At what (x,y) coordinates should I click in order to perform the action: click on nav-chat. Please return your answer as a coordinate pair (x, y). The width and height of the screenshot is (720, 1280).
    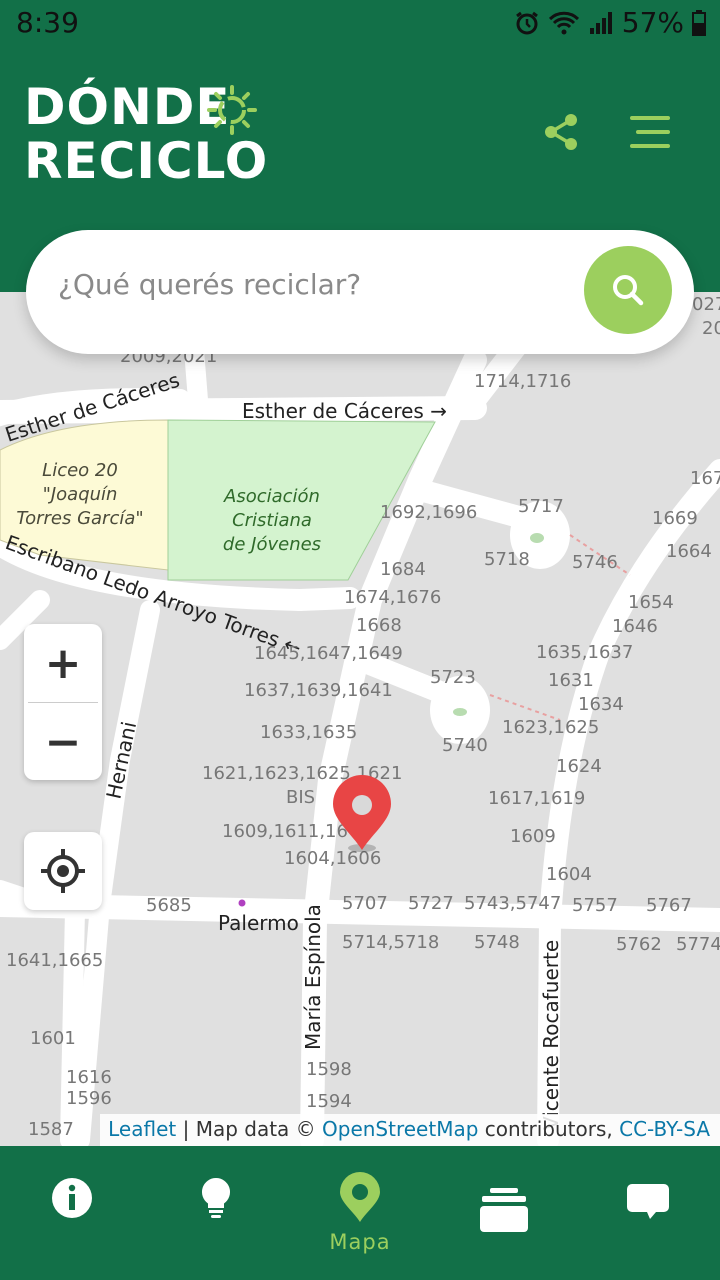
    Looking at the image, I should click on (648, 1213).